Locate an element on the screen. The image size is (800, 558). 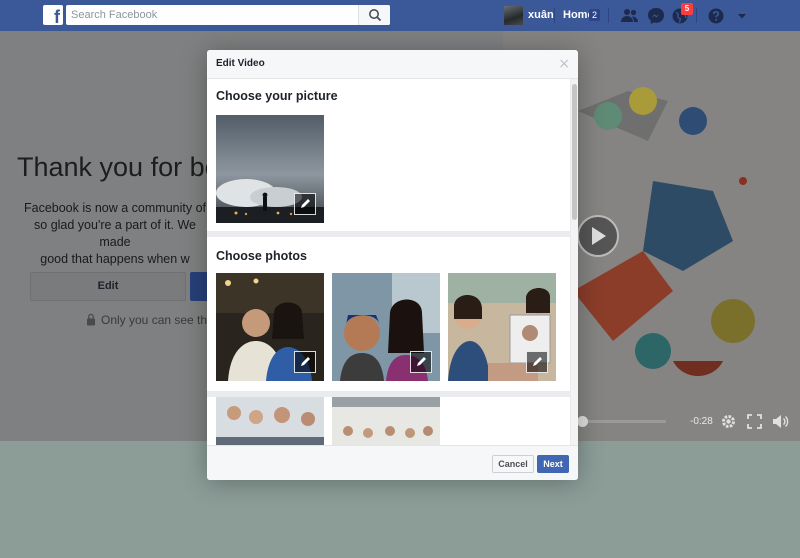
section-divider is located at coordinates (388, 234).